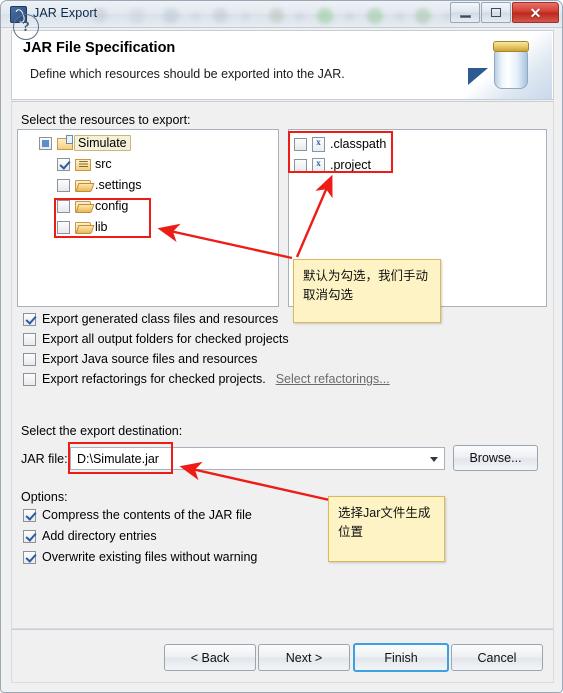 The image size is (563, 693). I want to click on file-item-classpath: .classpath, so click(340, 144).